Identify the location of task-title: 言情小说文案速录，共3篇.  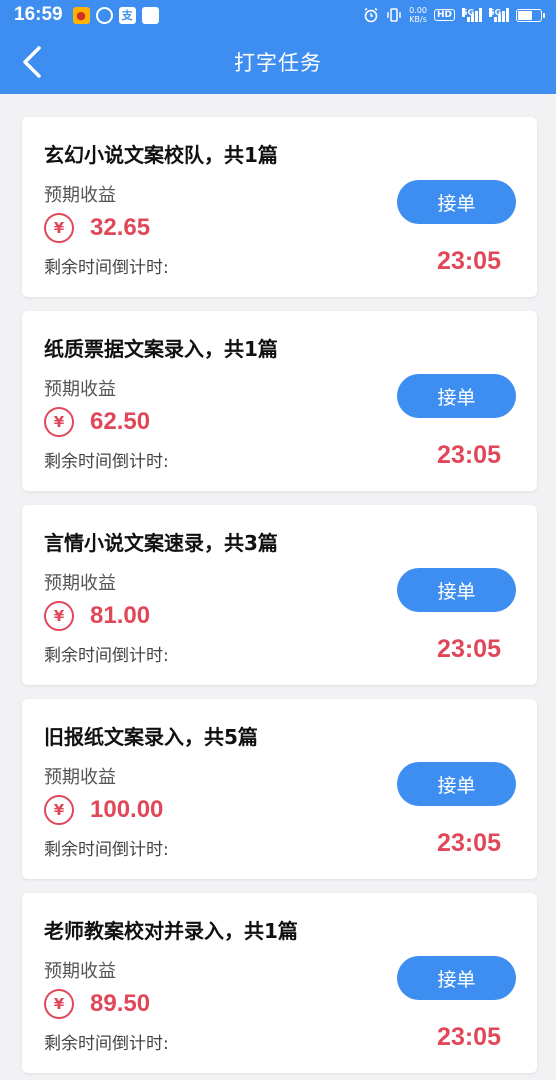
(161, 543).